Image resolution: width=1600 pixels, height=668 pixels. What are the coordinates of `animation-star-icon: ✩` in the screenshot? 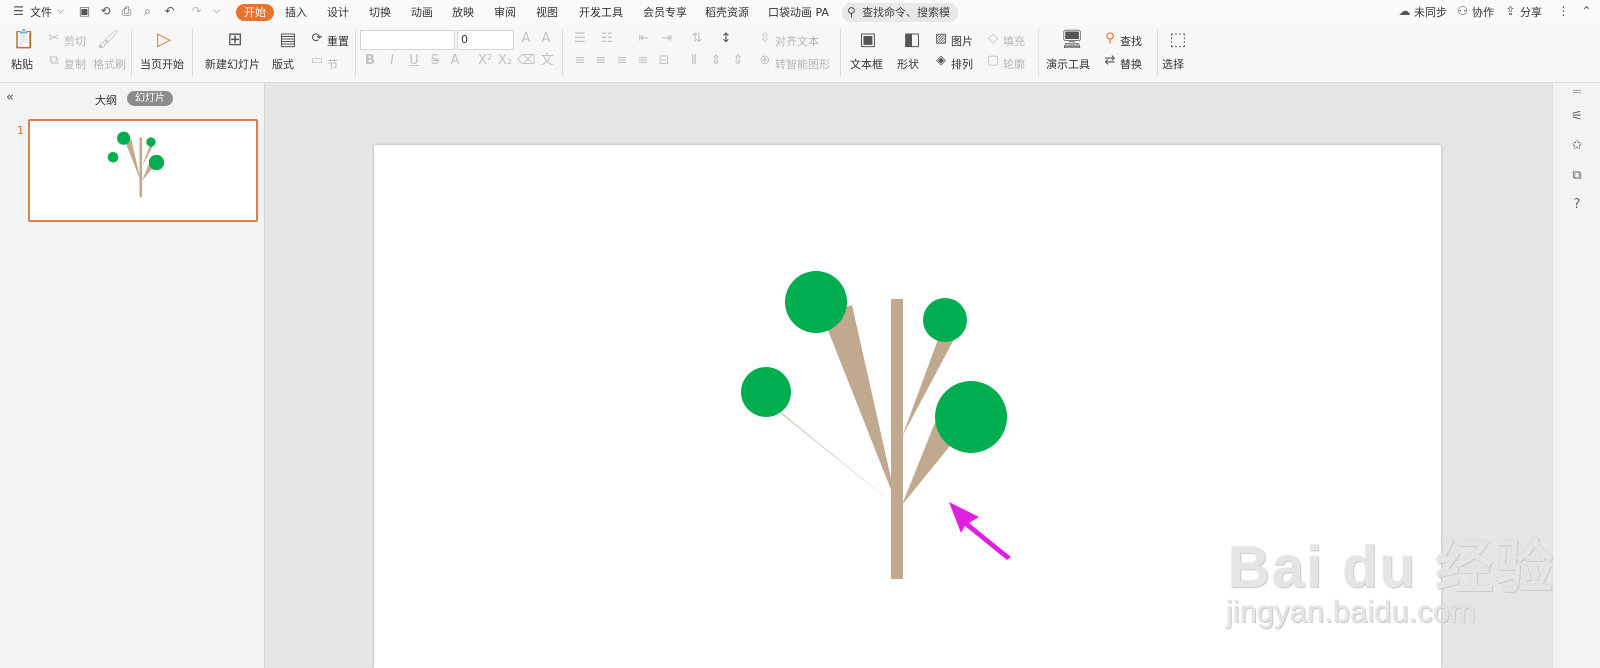 It's located at (1577, 146).